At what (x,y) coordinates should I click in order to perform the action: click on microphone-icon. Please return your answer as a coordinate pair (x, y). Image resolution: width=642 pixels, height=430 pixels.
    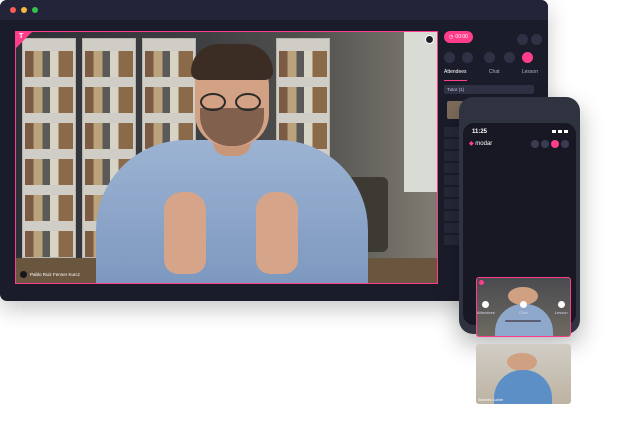
    Looking at the image, I should click on (23, 274).